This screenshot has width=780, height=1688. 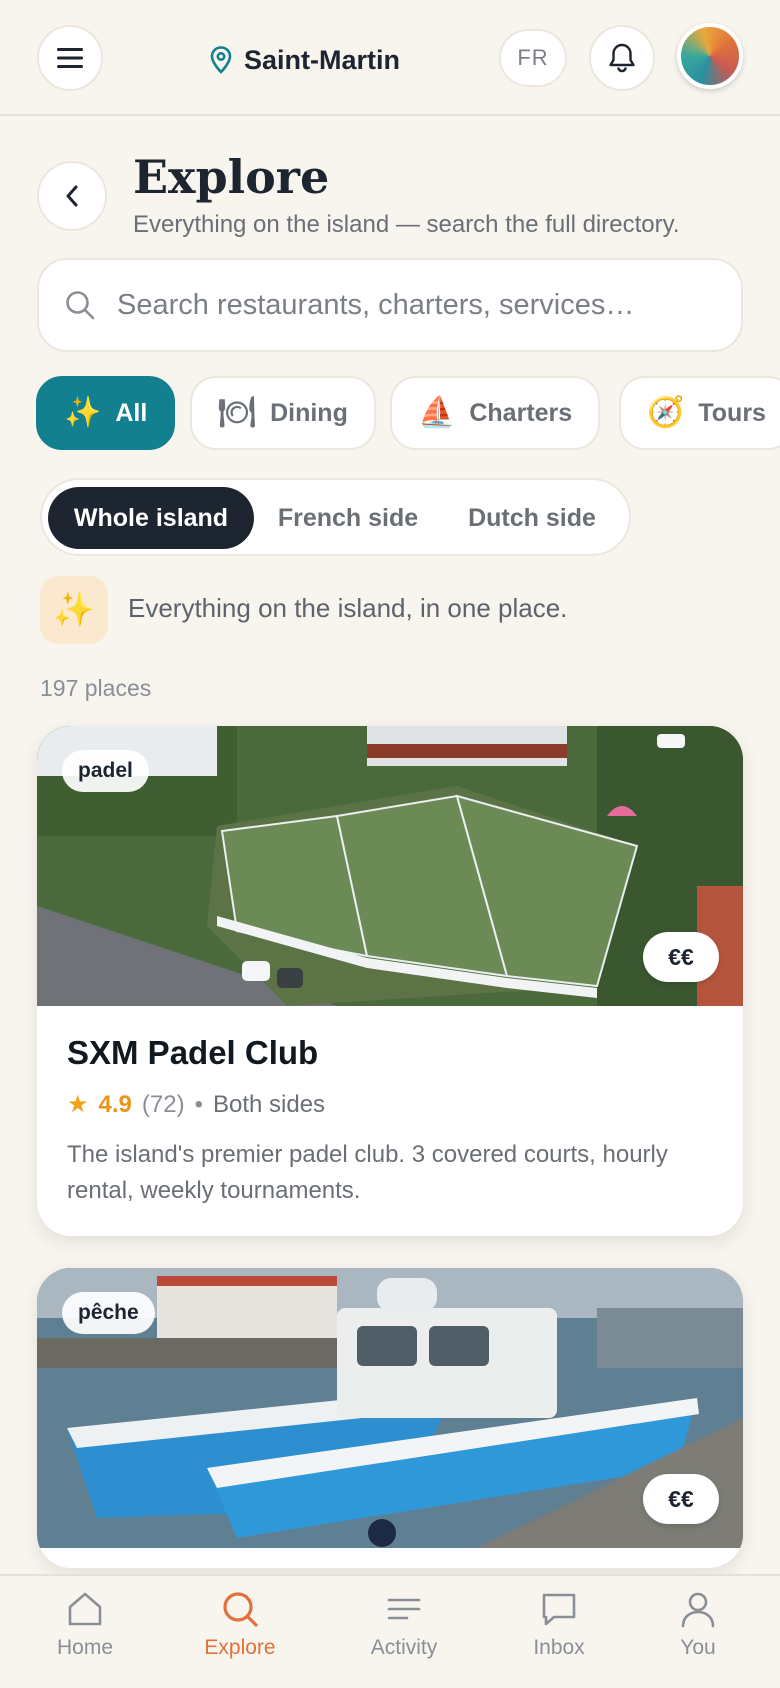 What do you see at coordinates (348, 608) in the screenshot?
I see `tagline-text: Everything on the island, in one place.` at bounding box center [348, 608].